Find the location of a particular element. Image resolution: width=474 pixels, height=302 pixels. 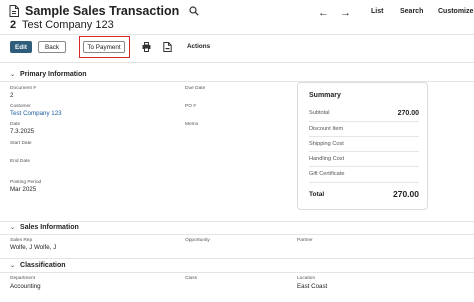

actions-menu: Actions is located at coordinates (198, 46).